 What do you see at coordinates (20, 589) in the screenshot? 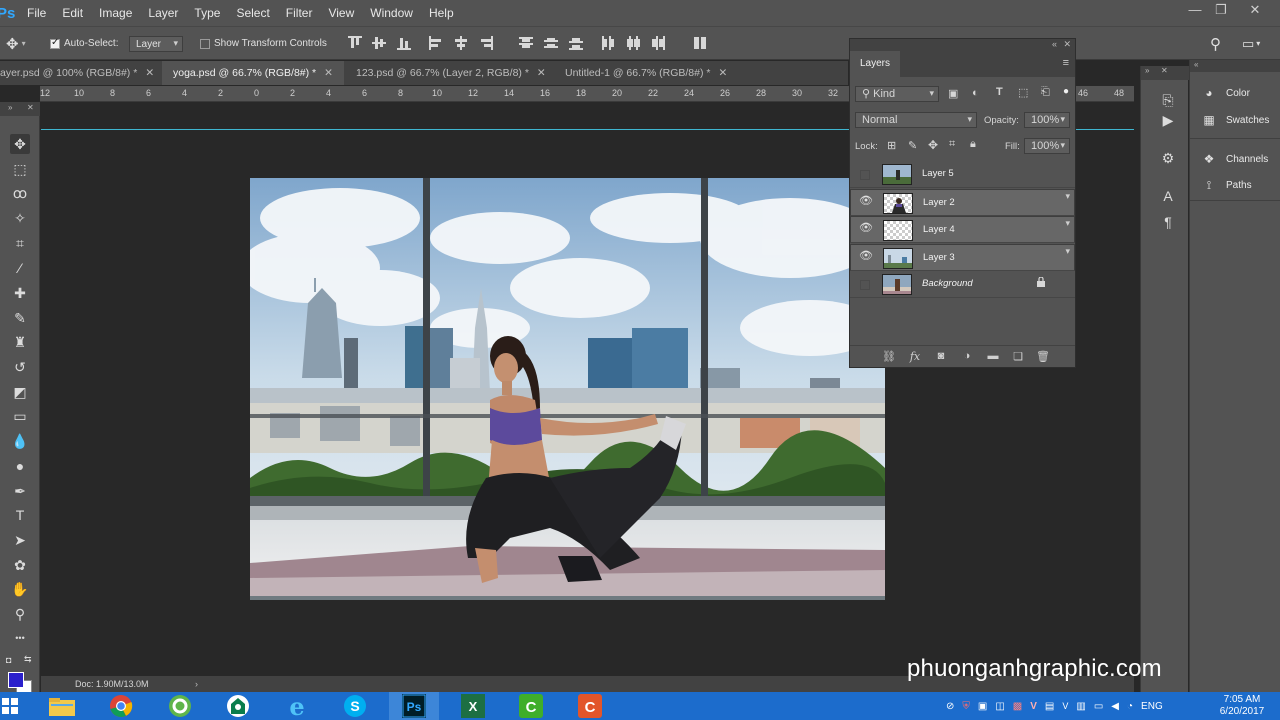
I see `hand-tool-icon: ✋` at bounding box center [20, 589].